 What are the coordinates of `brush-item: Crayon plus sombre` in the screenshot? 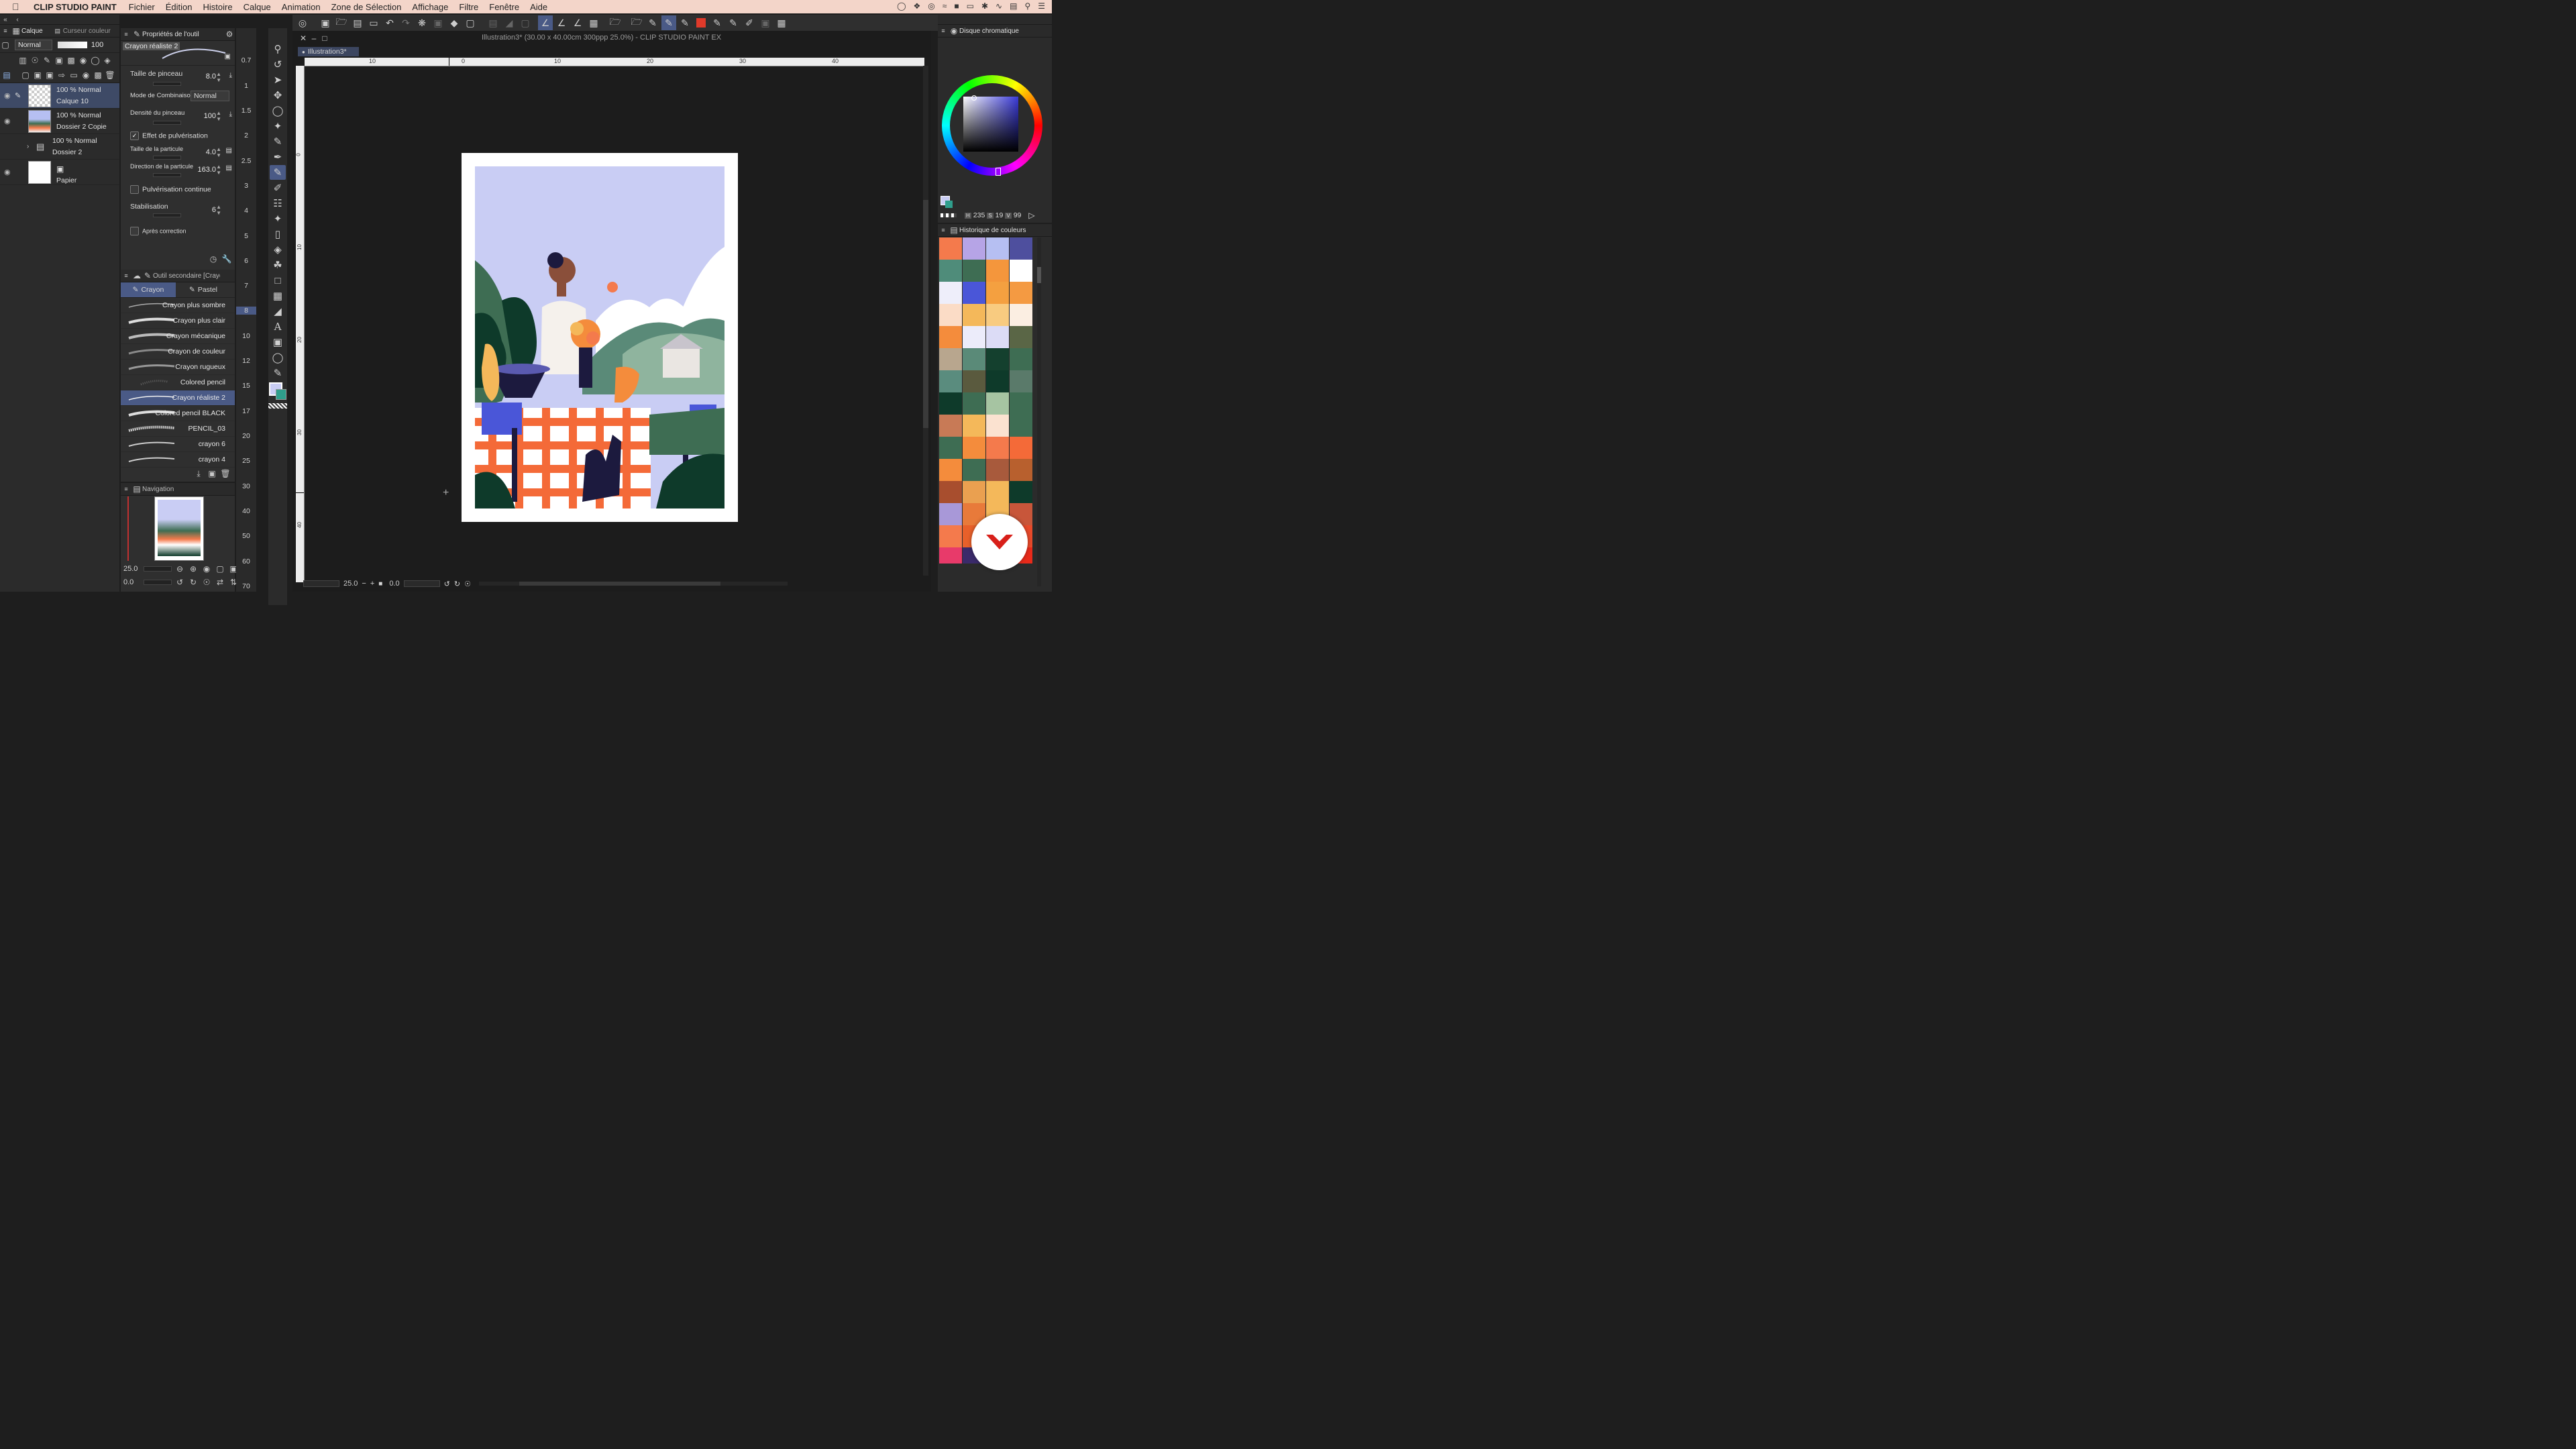 It's located at (178, 305).